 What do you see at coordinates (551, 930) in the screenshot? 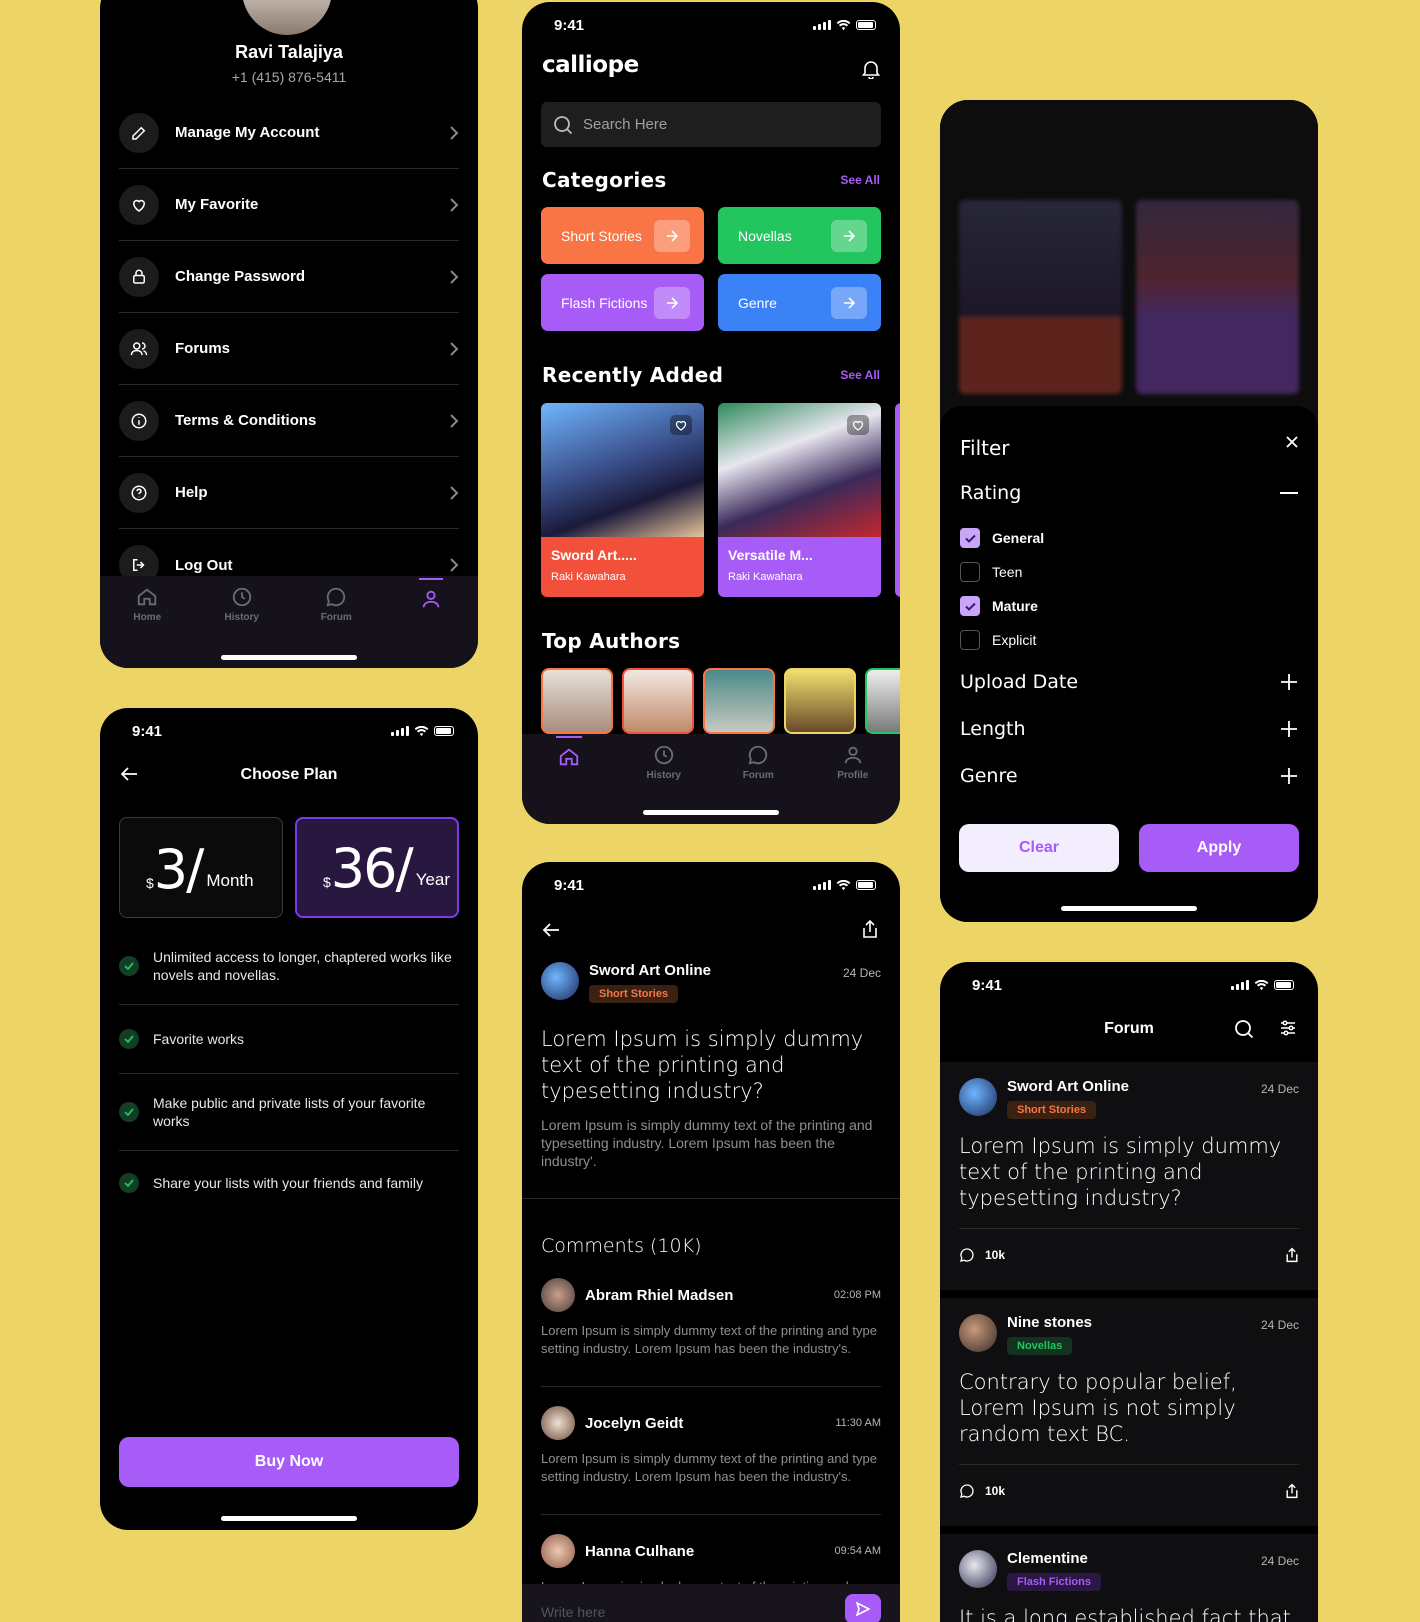
I see `back-arrow-icon` at bounding box center [551, 930].